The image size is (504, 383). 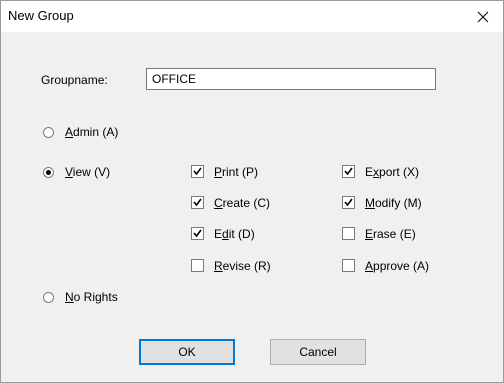 What do you see at coordinates (390, 234) in the screenshot?
I see `checkbox-erase-label: Erase (E)` at bounding box center [390, 234].